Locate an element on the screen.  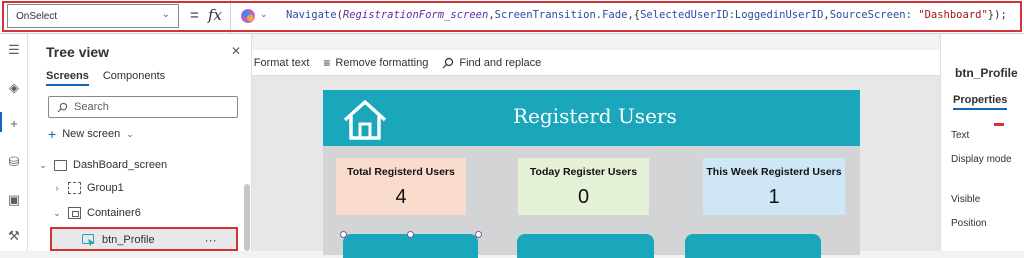
formula-value: LoggedinUserID is located at coordinates (779, 15).